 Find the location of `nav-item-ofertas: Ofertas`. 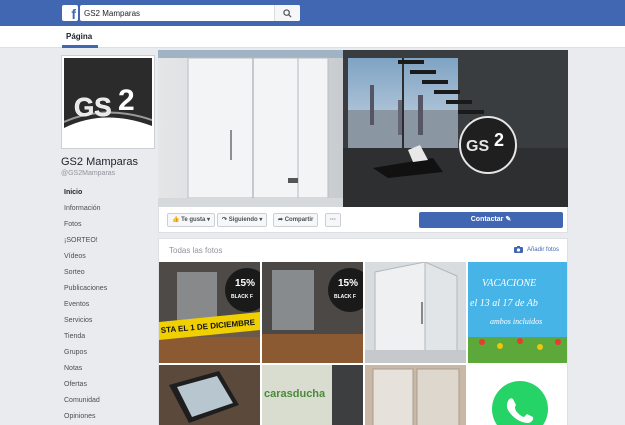

nav-item-ofertas: Ofertas is located at coordinates (108, 385).